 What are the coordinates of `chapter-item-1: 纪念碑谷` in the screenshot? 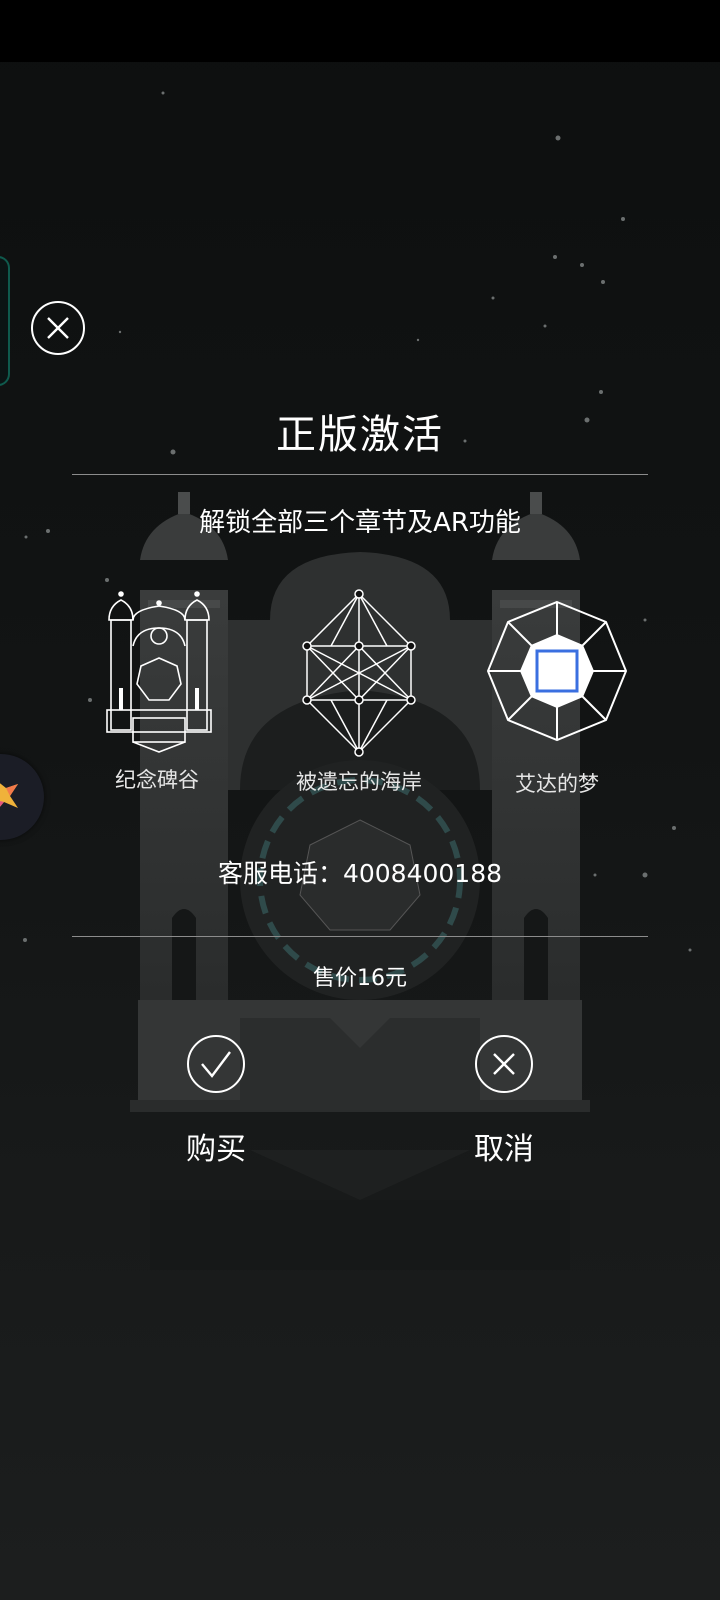 It's located at (157, 691).